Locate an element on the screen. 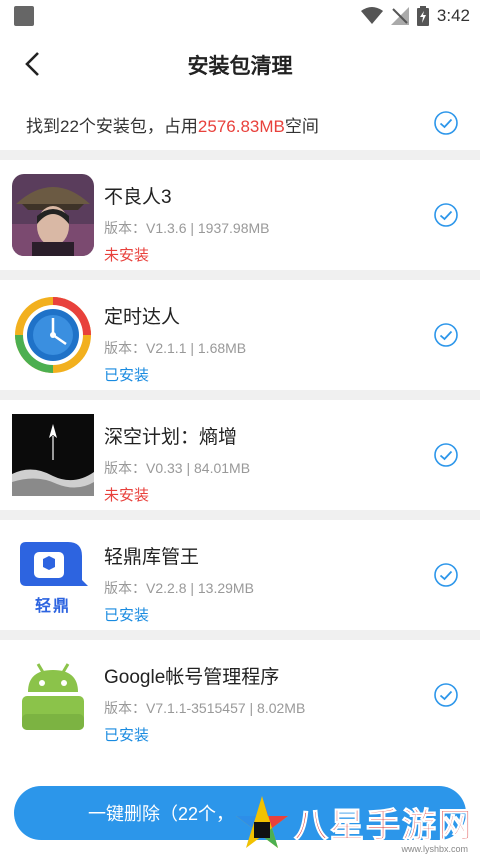 The image size is (480, 854). app-meta: 版本：V0.33 | 84.01MB is located at coordinates (177, 468).